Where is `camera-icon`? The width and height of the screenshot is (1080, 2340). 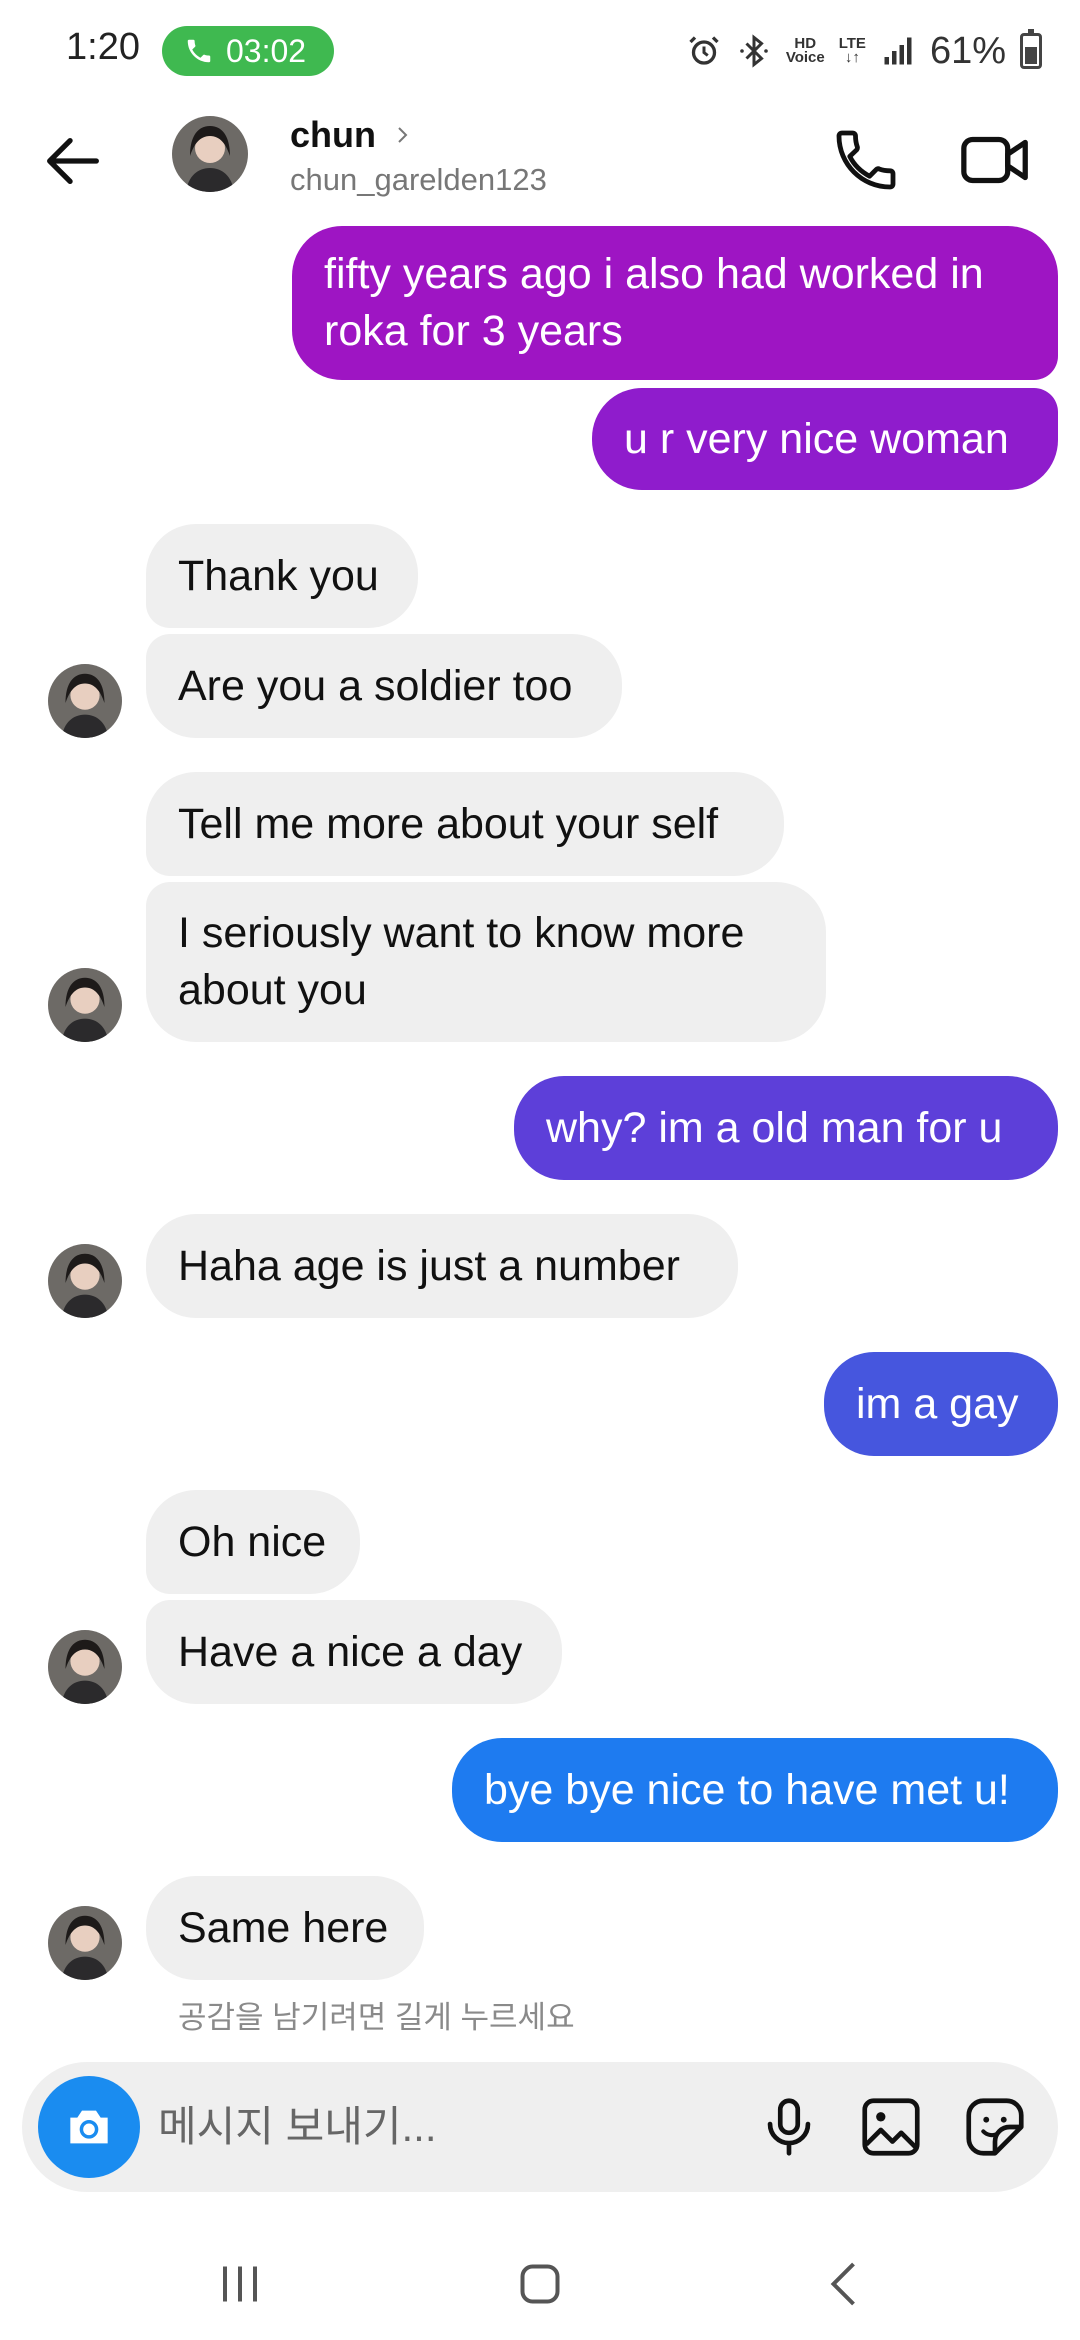
camera-icon is located at coordinates (89, 2127).